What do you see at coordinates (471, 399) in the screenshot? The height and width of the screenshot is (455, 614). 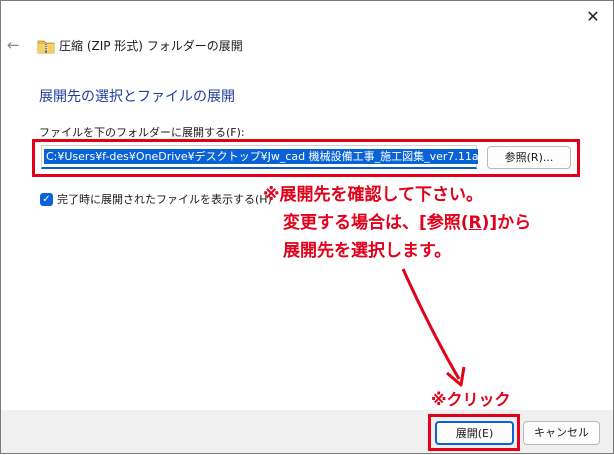 I see `click-note: ※クリック` at bounding box center [471, 399].